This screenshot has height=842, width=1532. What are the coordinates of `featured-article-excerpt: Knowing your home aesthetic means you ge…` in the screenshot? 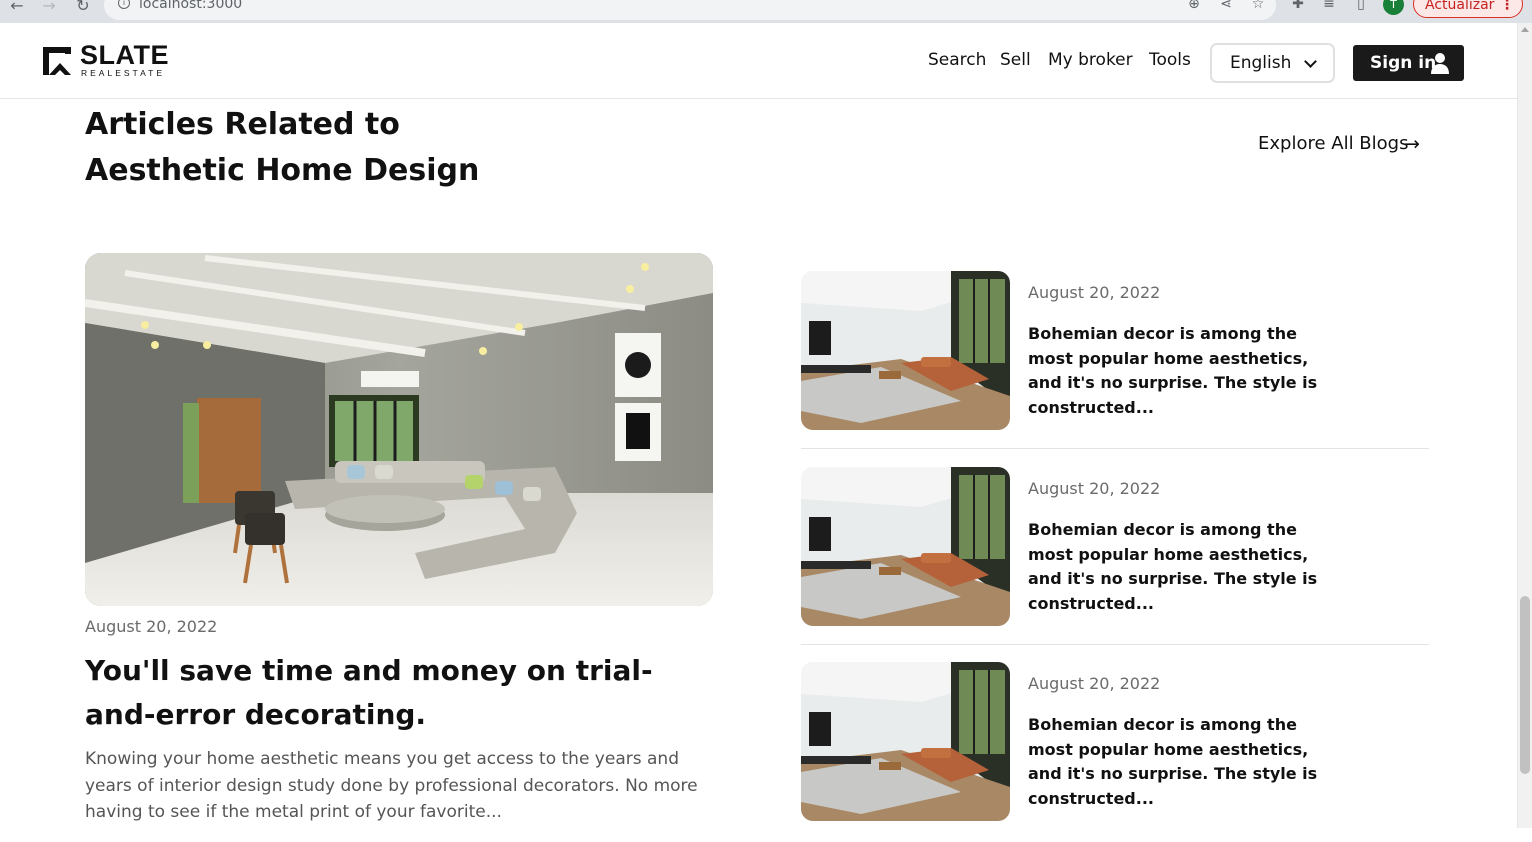 It's located at (391, 785).